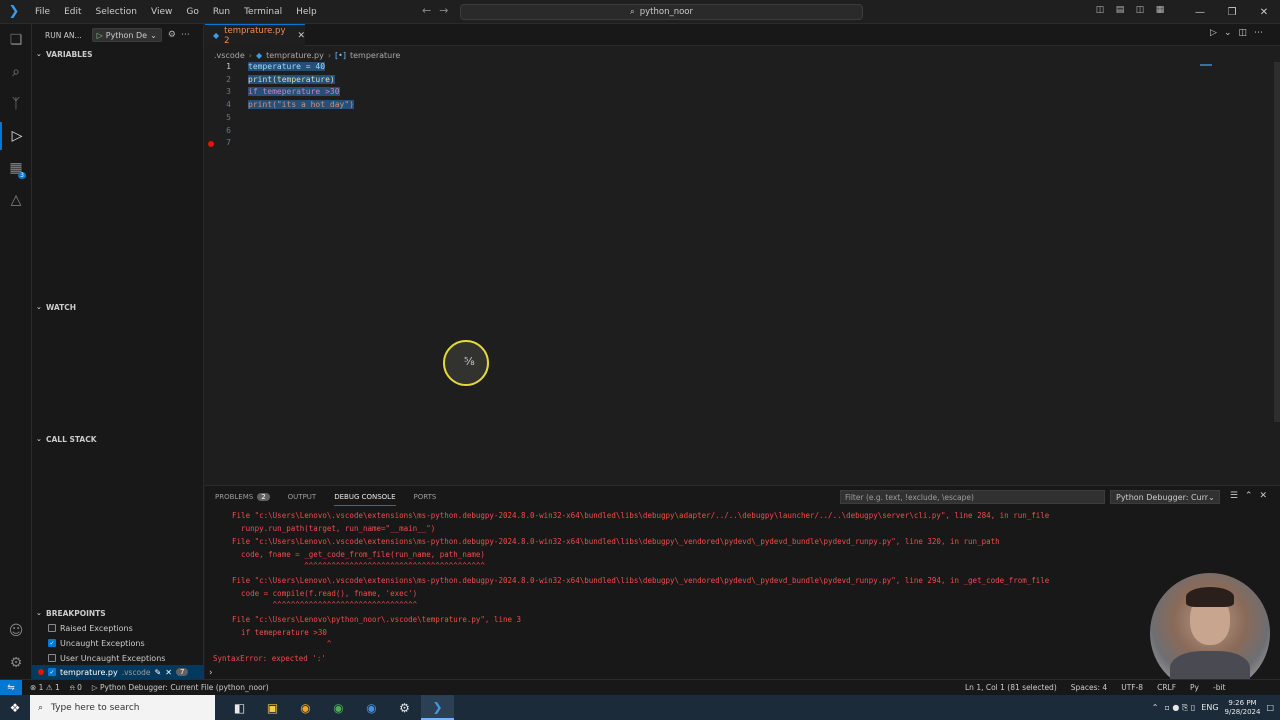 This screenshot has height=720, width=1280. Describe the element at coordinates (181, 35) in the screenshot. I see `sidebar-tools: ⚙⋯` at that location.